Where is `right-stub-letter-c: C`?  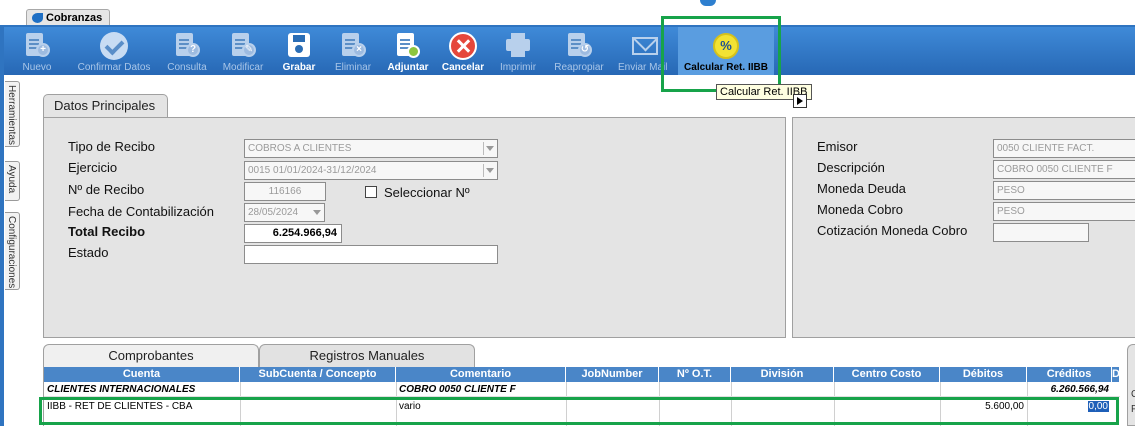 right-stub-letter-c: C is located at coordinates (1133, 394).